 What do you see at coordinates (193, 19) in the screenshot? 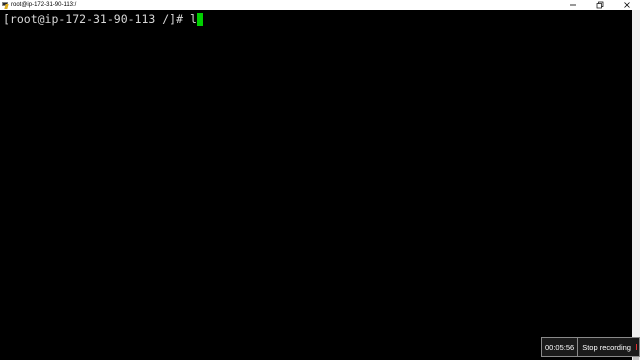
I see `typed-text: l` at bounding box center [193, 19].